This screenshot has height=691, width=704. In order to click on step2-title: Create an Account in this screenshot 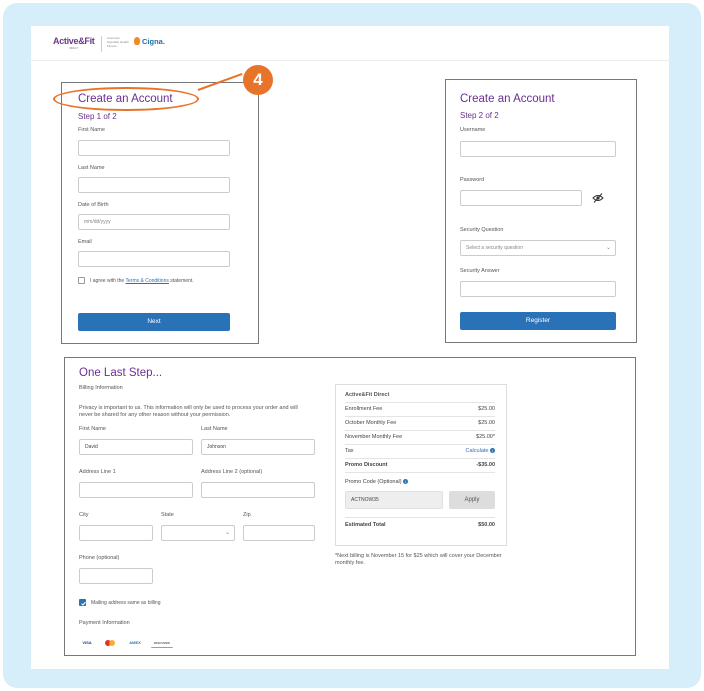, I will do `click(507, 99)`.